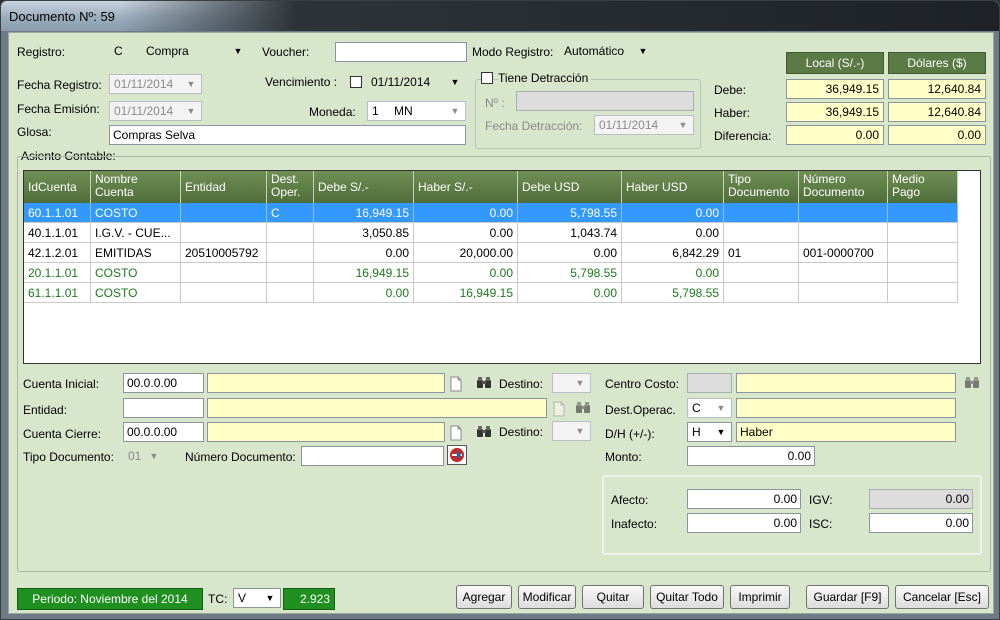  Describe the element at coordinates (843, 253) in the screenshot. I see `cell-numero-documento: 001-0000700` at that location.